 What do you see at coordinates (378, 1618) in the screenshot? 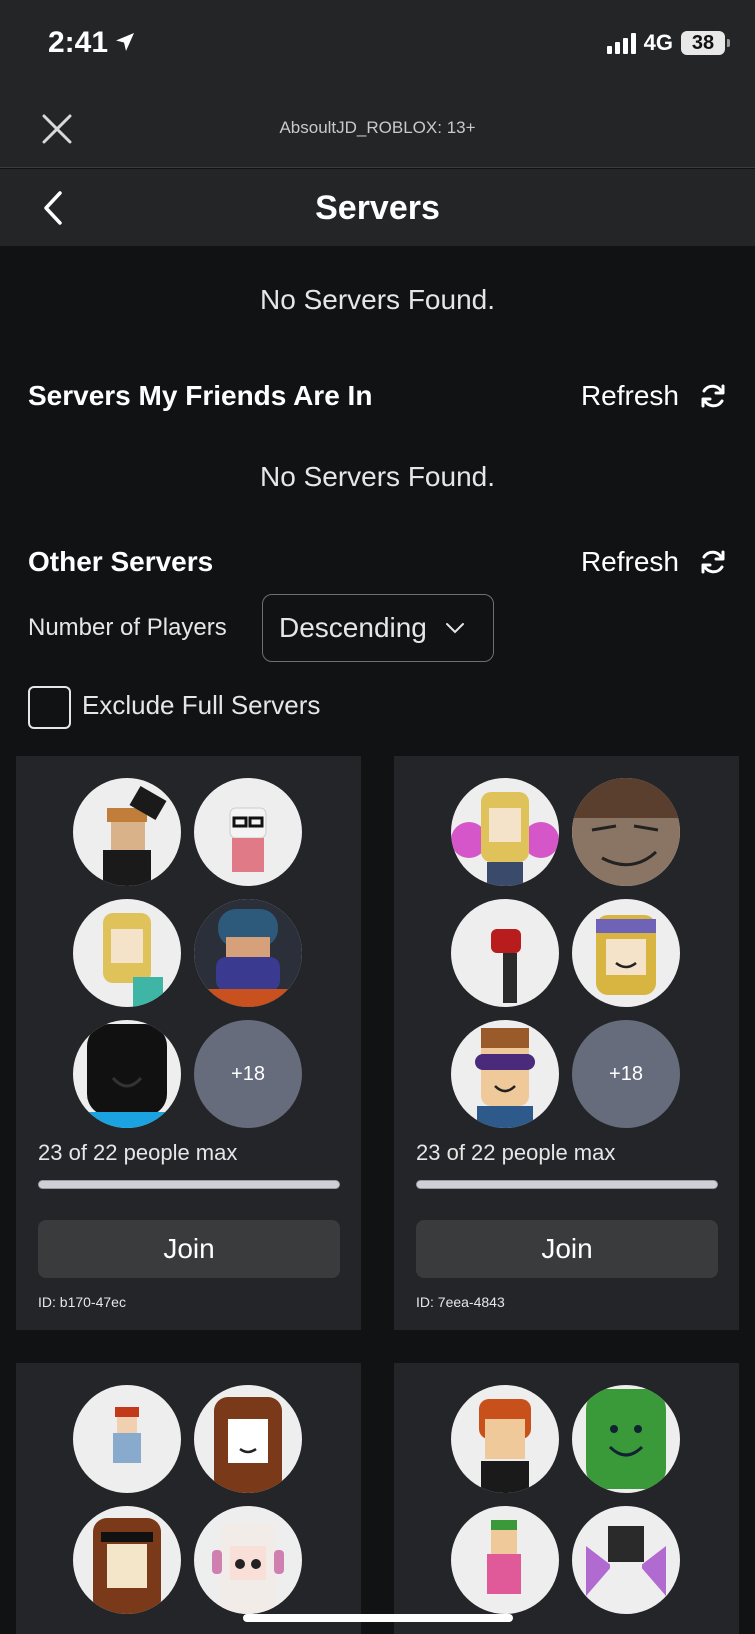
I see `home-indicator` at bounding box center [378, 1618].